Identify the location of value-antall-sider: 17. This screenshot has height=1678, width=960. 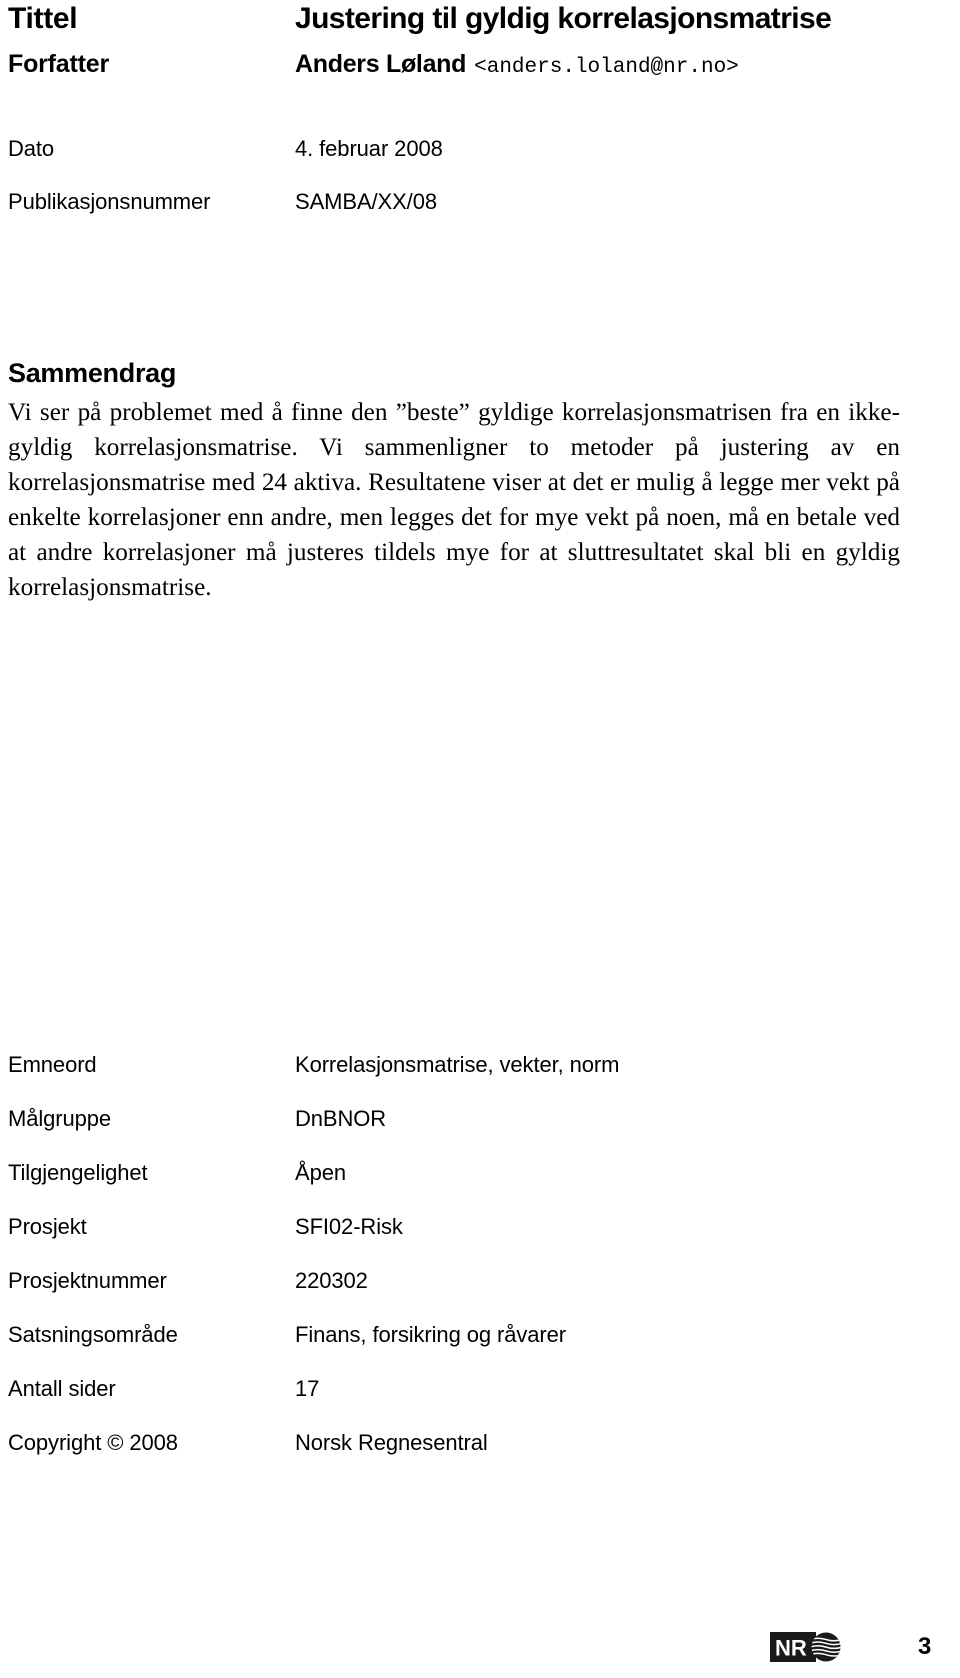
(307, 1388).